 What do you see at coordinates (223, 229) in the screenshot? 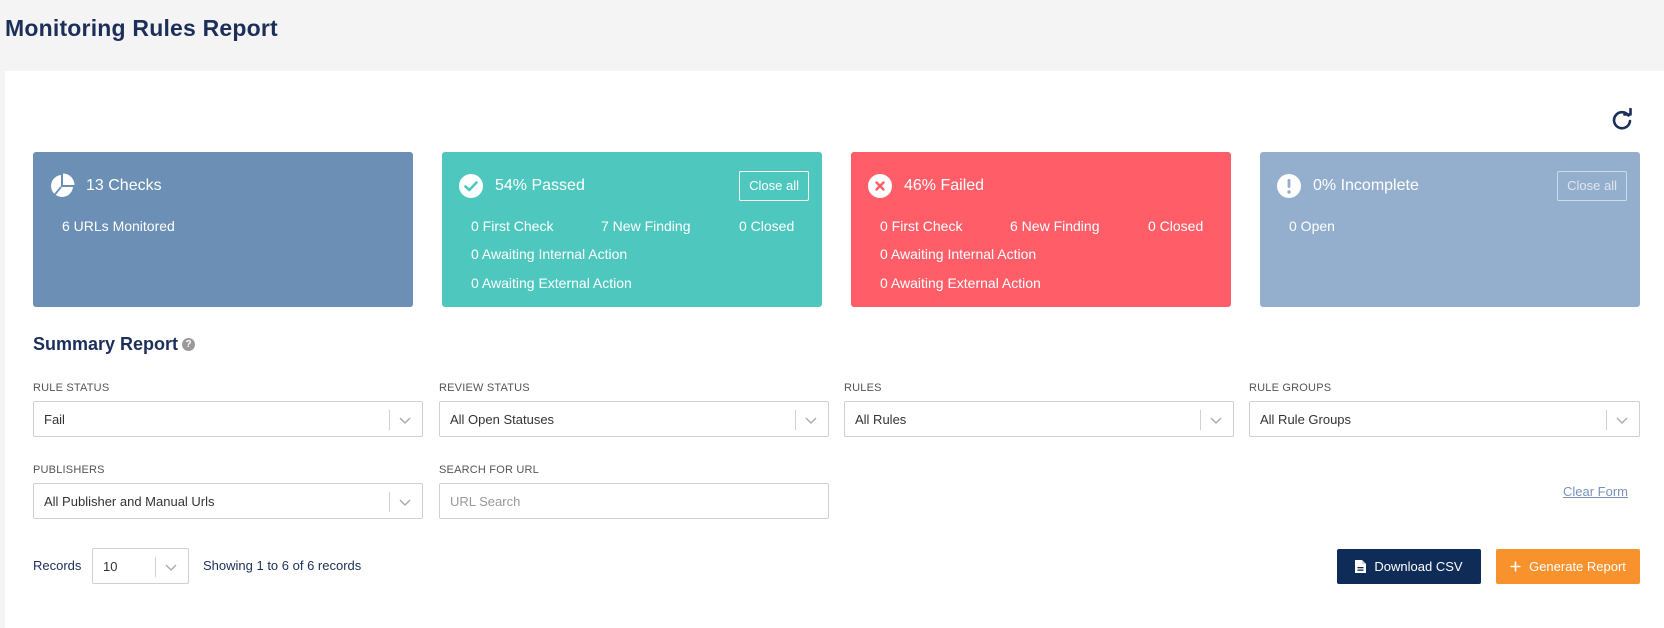
I see `checks-card: 13 Checks 6 URLs Monitored` at bounding box center [223, 229].